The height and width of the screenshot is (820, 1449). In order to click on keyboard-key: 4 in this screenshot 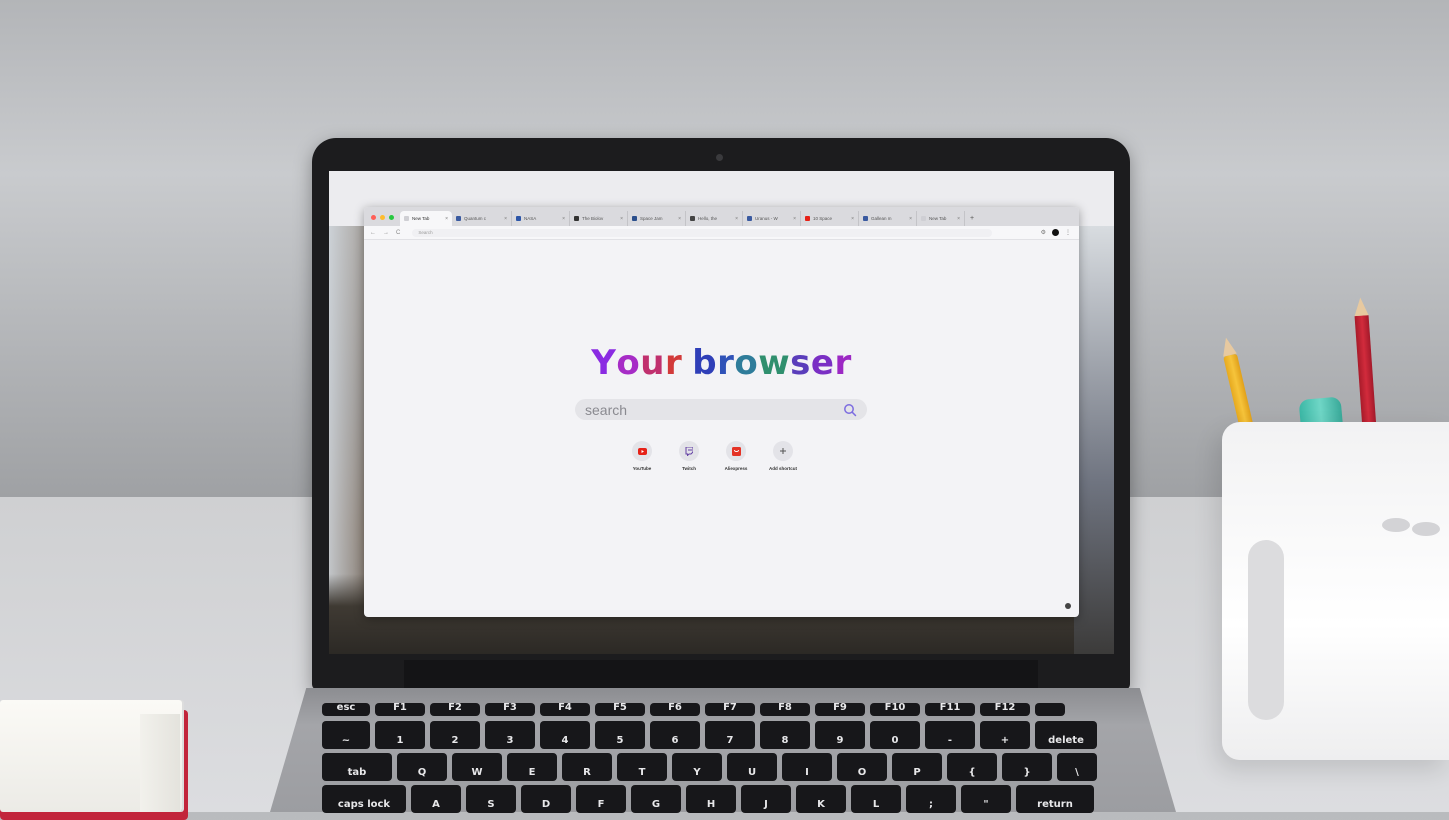, I will do `click(565, 735)`.